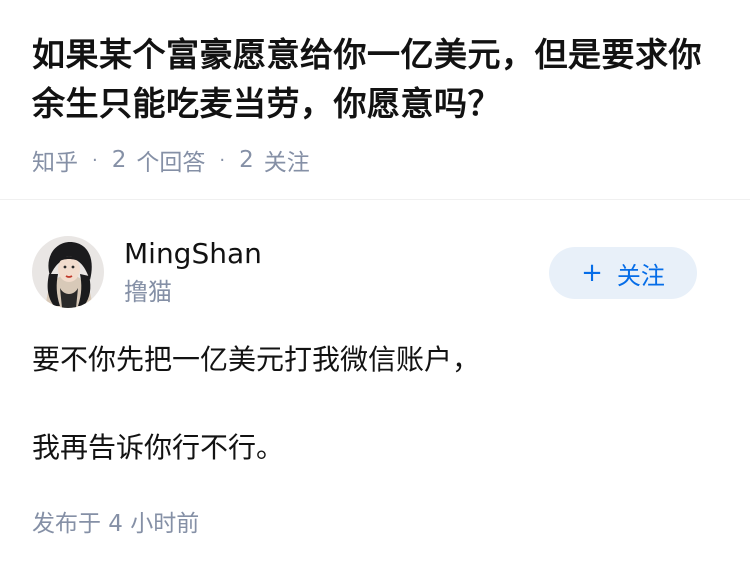 The image size is (750, 574). What do you see at coordinates (246, 160) in the screenshot?
I see `follow-count: 2` at bounding box center [246, 160].